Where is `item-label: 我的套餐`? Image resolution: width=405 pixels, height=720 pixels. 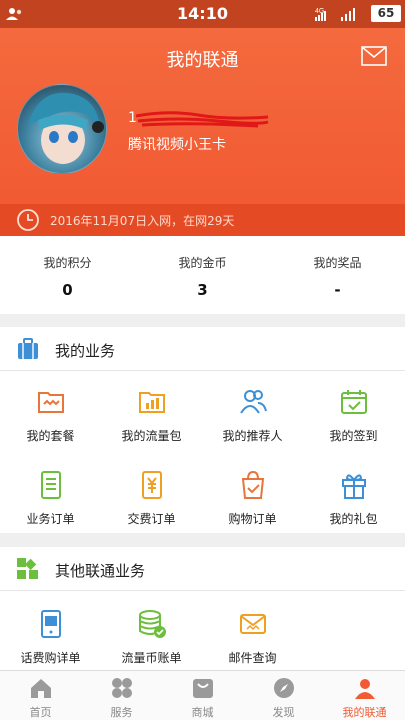
item-label: 我的套餐 is located at coordinates (50, 436).